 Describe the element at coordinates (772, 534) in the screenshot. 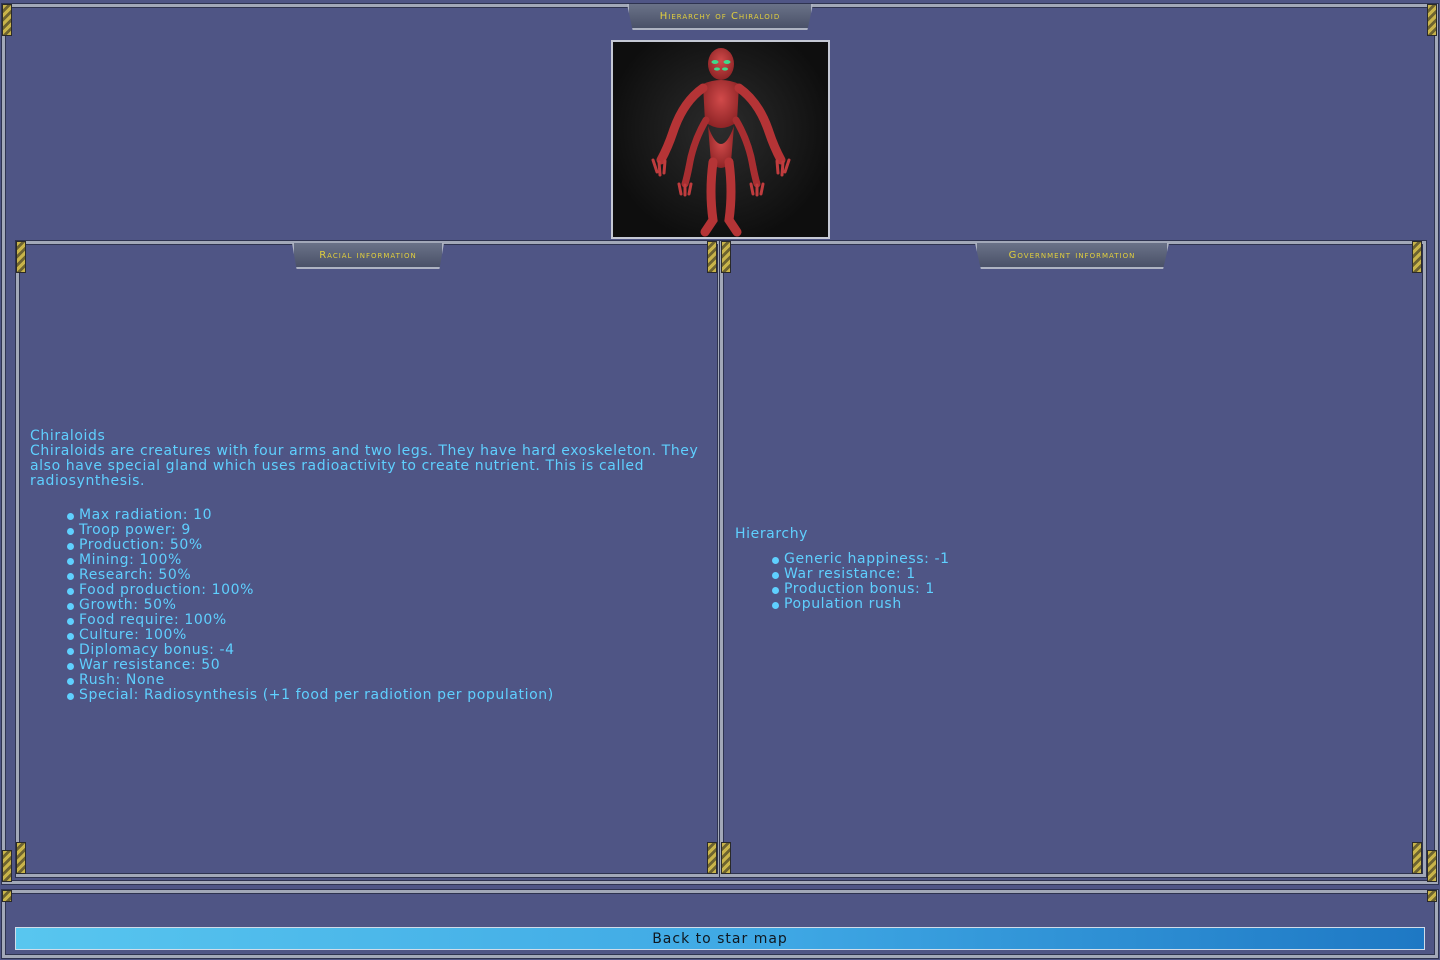

I see `government-name: Hierarchy` at that location.